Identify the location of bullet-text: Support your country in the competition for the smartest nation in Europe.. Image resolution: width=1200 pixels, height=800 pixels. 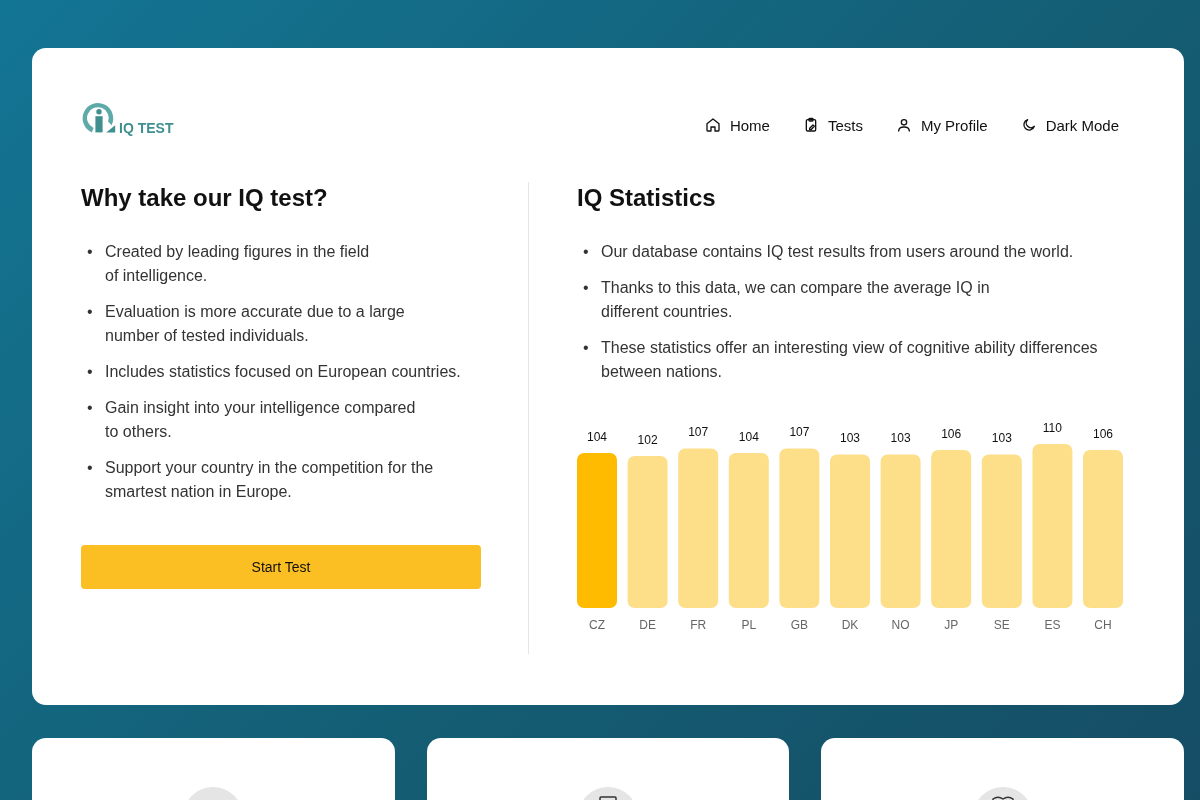
(269, 480).